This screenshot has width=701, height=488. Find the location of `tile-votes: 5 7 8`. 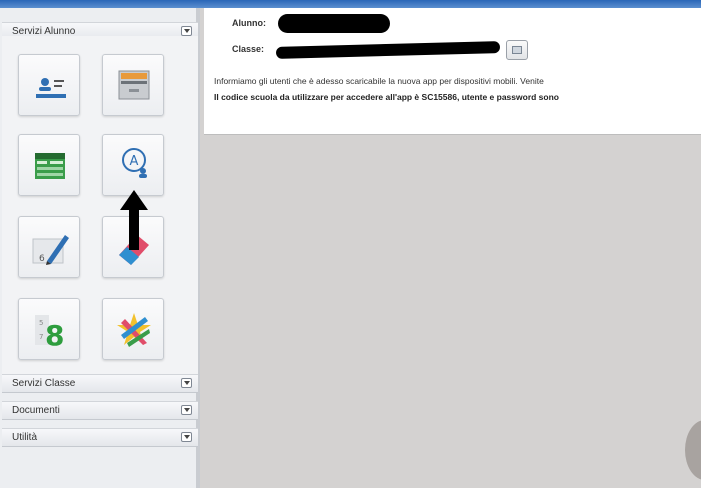

tile-votes: 5 7 8 is located at coordinates (49, 329).